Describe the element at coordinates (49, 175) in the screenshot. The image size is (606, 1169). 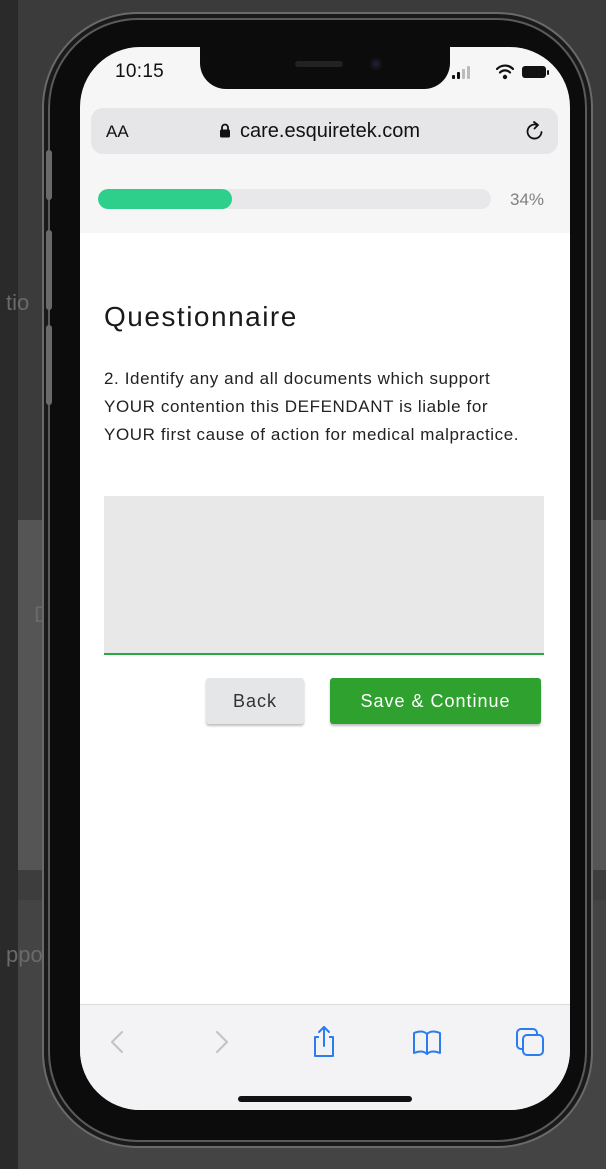
I see `mute-switch` at that location.